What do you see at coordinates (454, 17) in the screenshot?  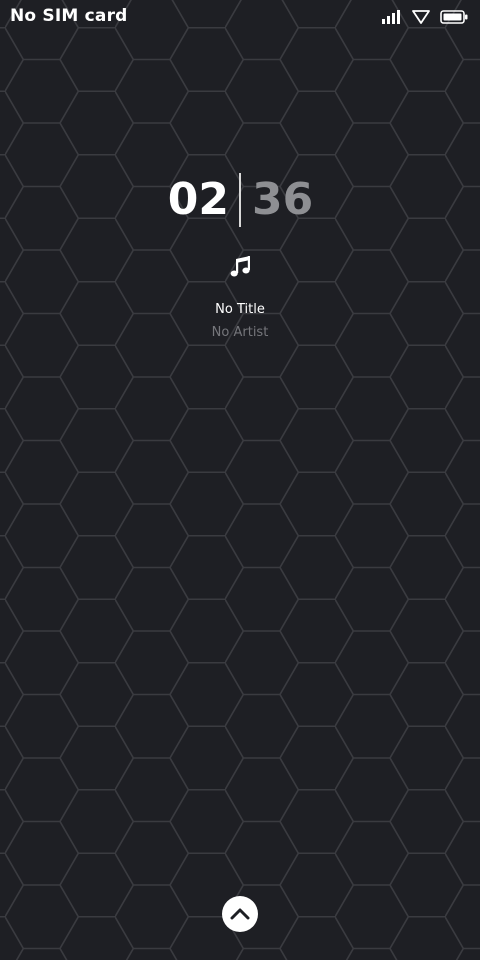 I see `battery-icon` at bounding box center [454, 17].